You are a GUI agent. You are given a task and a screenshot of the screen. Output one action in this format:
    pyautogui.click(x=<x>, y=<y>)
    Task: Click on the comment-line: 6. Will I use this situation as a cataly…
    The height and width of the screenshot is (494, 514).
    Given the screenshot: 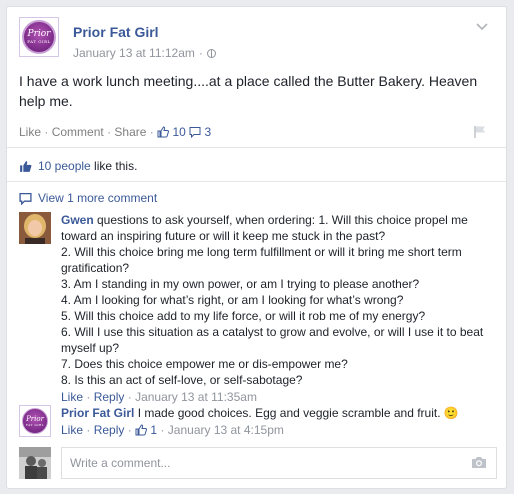 What is the action you would take?
    pyautogui.click(x=272, y=340)
    